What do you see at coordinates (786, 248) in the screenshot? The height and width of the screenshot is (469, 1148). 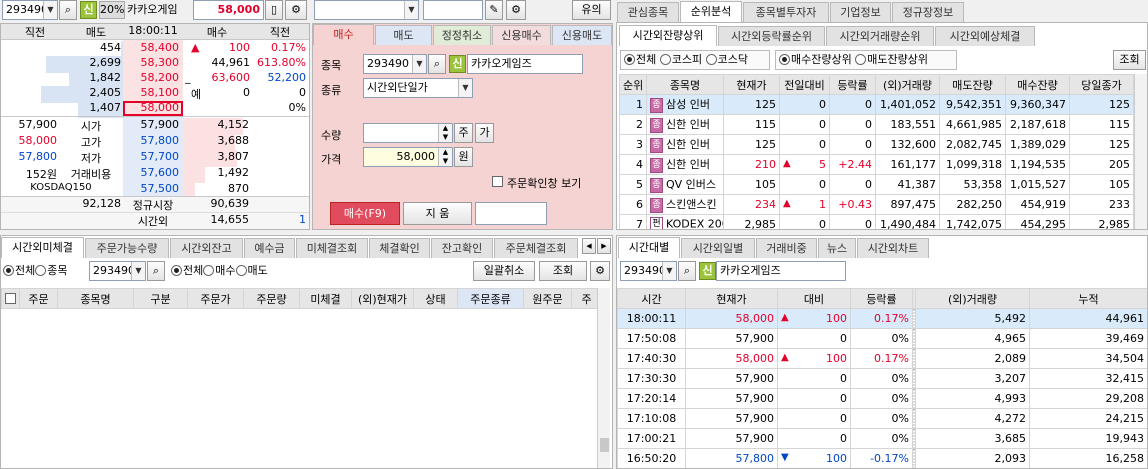 I see `tab-weight: 거래비중` at bounding box center [786, 248].